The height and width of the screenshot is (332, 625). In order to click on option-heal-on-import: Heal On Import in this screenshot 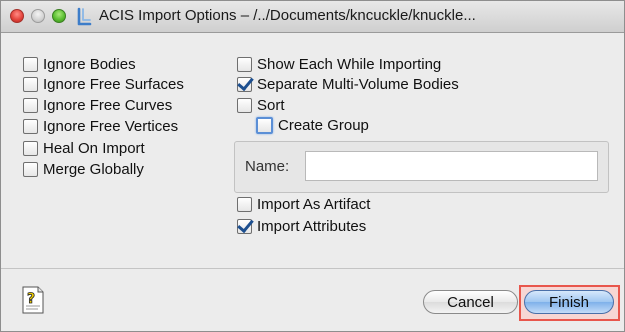, I will do `click(84, 148)`.